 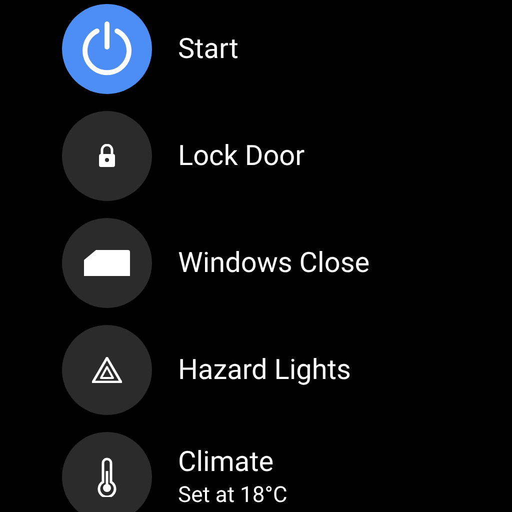 What do you see at coordinates (226, 462) in the screenshot?
I see `action-label: Climate` at bounding box center [226, 462].